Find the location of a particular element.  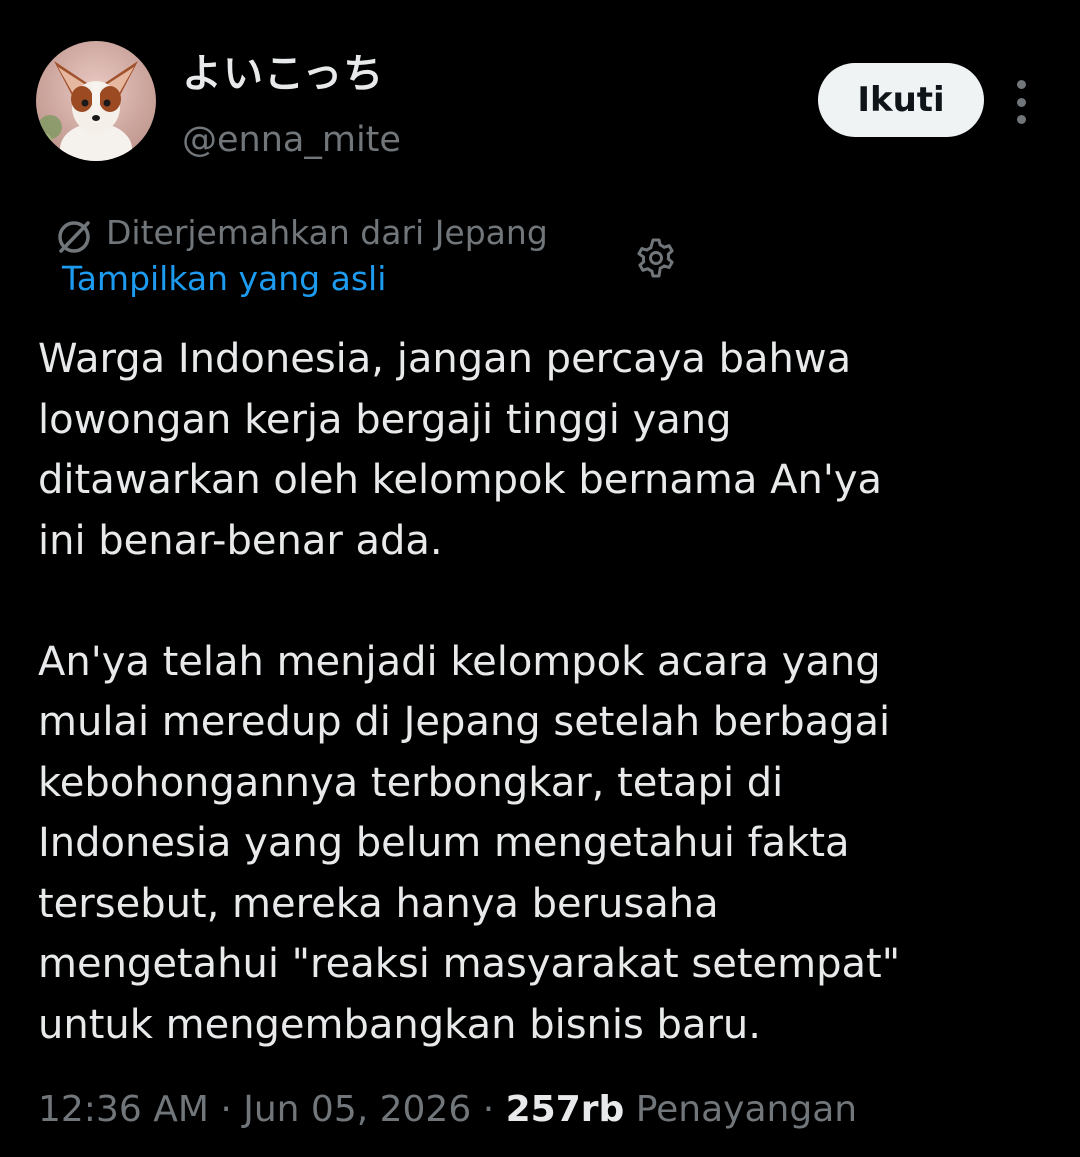

user-handle: @enna_mite is located at coordinates (291, 140).